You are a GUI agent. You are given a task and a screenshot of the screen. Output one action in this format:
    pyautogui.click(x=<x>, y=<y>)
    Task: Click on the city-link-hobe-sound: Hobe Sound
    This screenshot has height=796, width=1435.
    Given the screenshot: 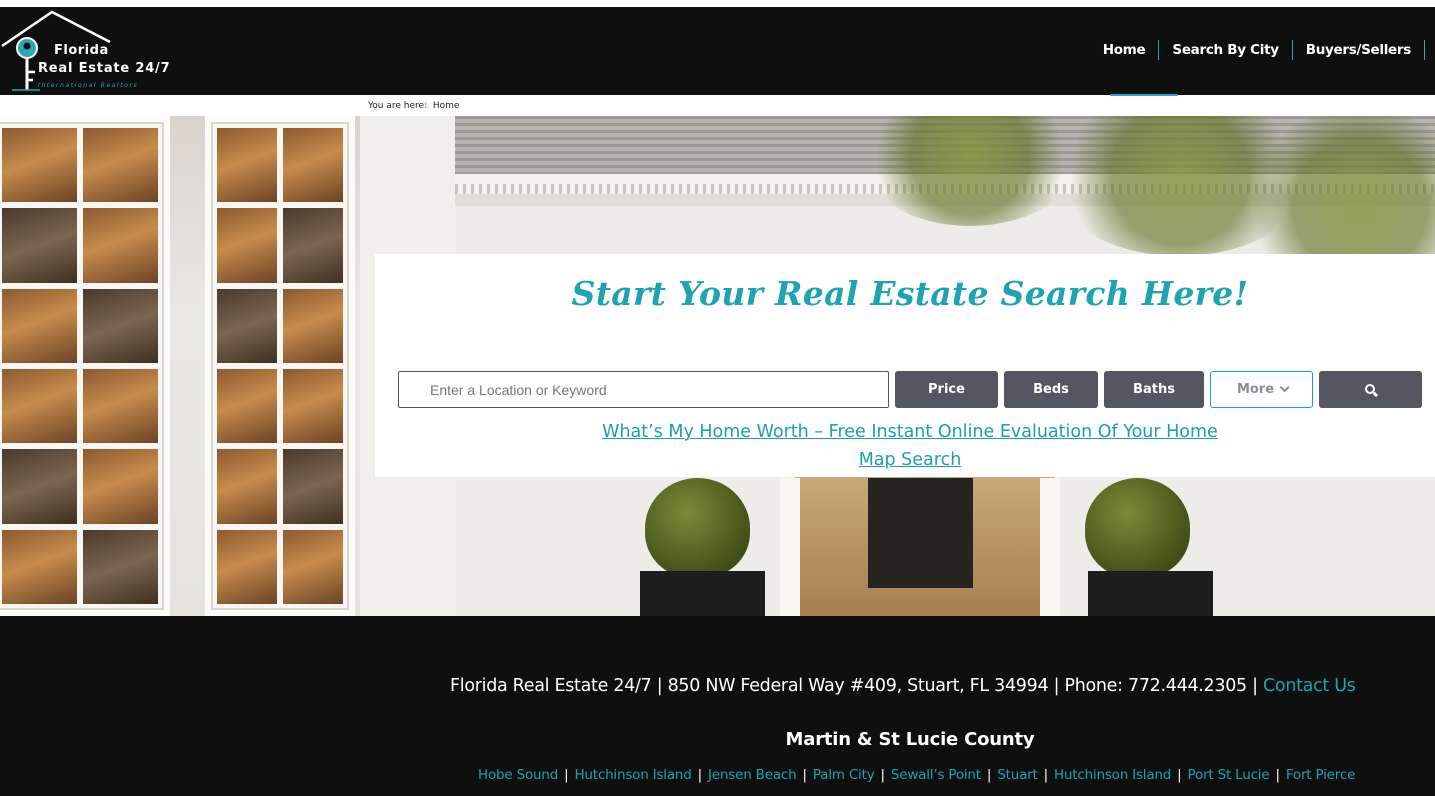 What is the action you would take?
    pyautogui.click(x=518, y=775)
    